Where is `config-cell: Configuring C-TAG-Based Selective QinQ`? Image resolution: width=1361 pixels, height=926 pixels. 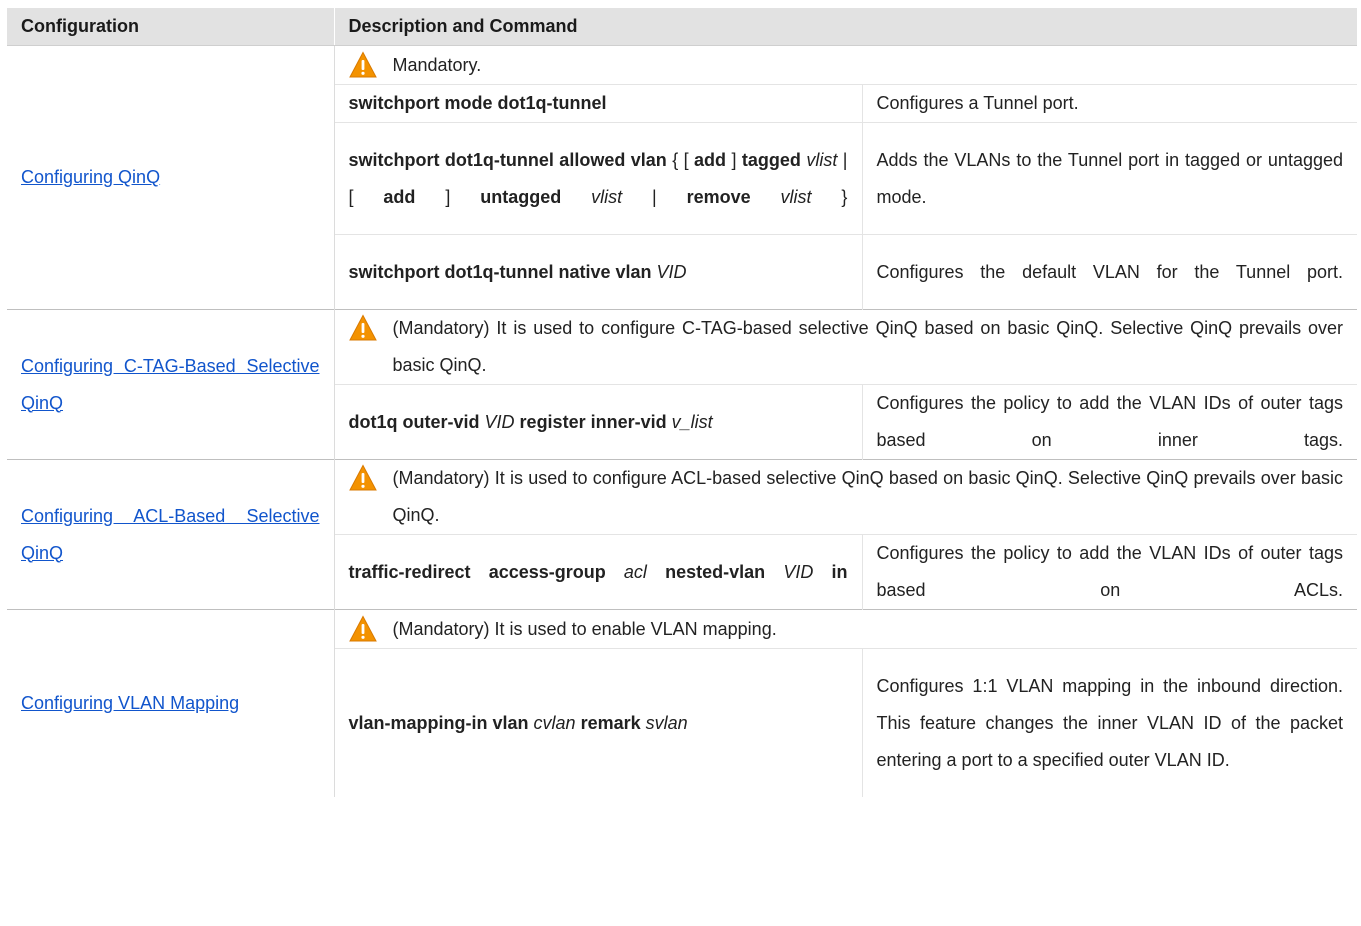 config-cell: Configuring C-TAG-Based Selective QinQ is located at coordinates (171, 384).